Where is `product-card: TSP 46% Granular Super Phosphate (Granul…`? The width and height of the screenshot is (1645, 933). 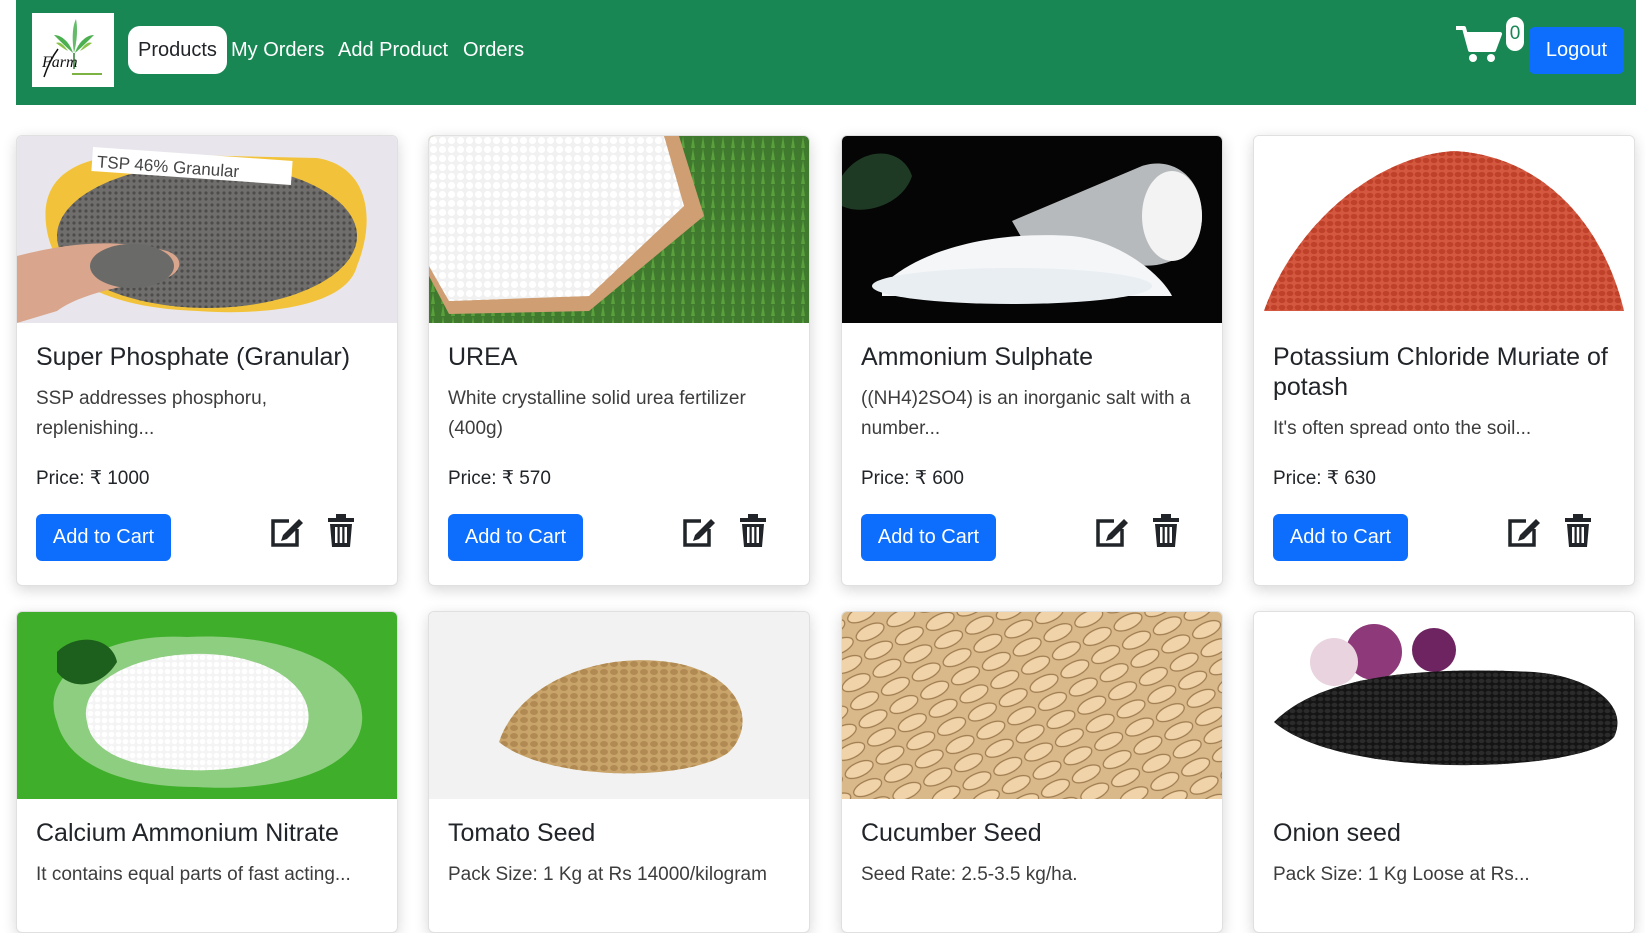 product-card: TSP 46% Granular Super Phosphate (Granul… is located at coordinates (207, 360).